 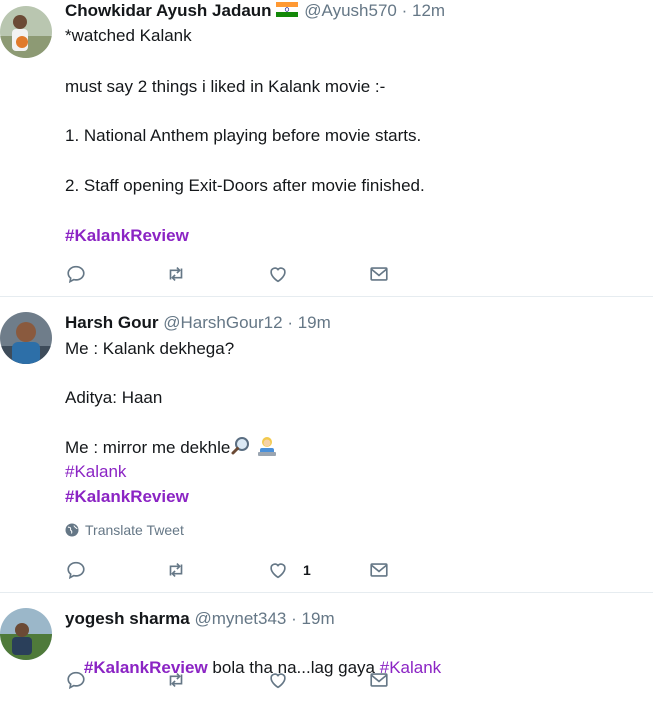 I want to click on tweet-text-line: Aditya: Haan, so click(x=114, y=397).